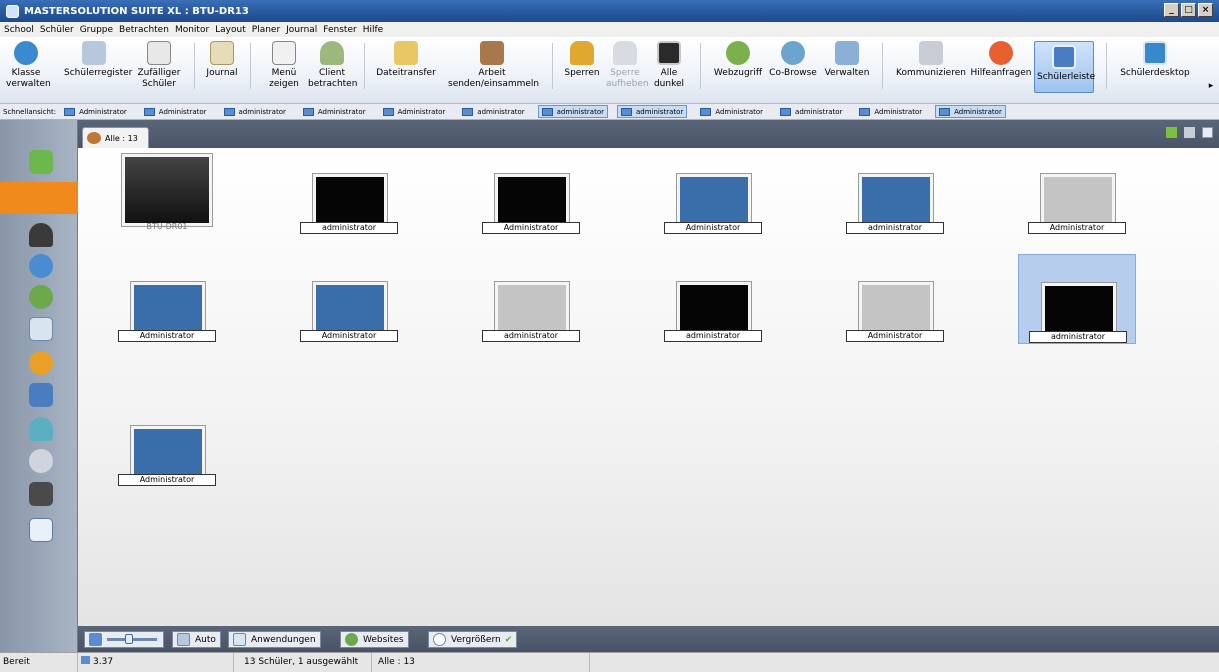 The width and height of the screenshot is (1219, 672). I want to click on title-bar: MASTERSOLUTION SUITE XL : BTU-DR13 _ □ ×, so click(609, 11).